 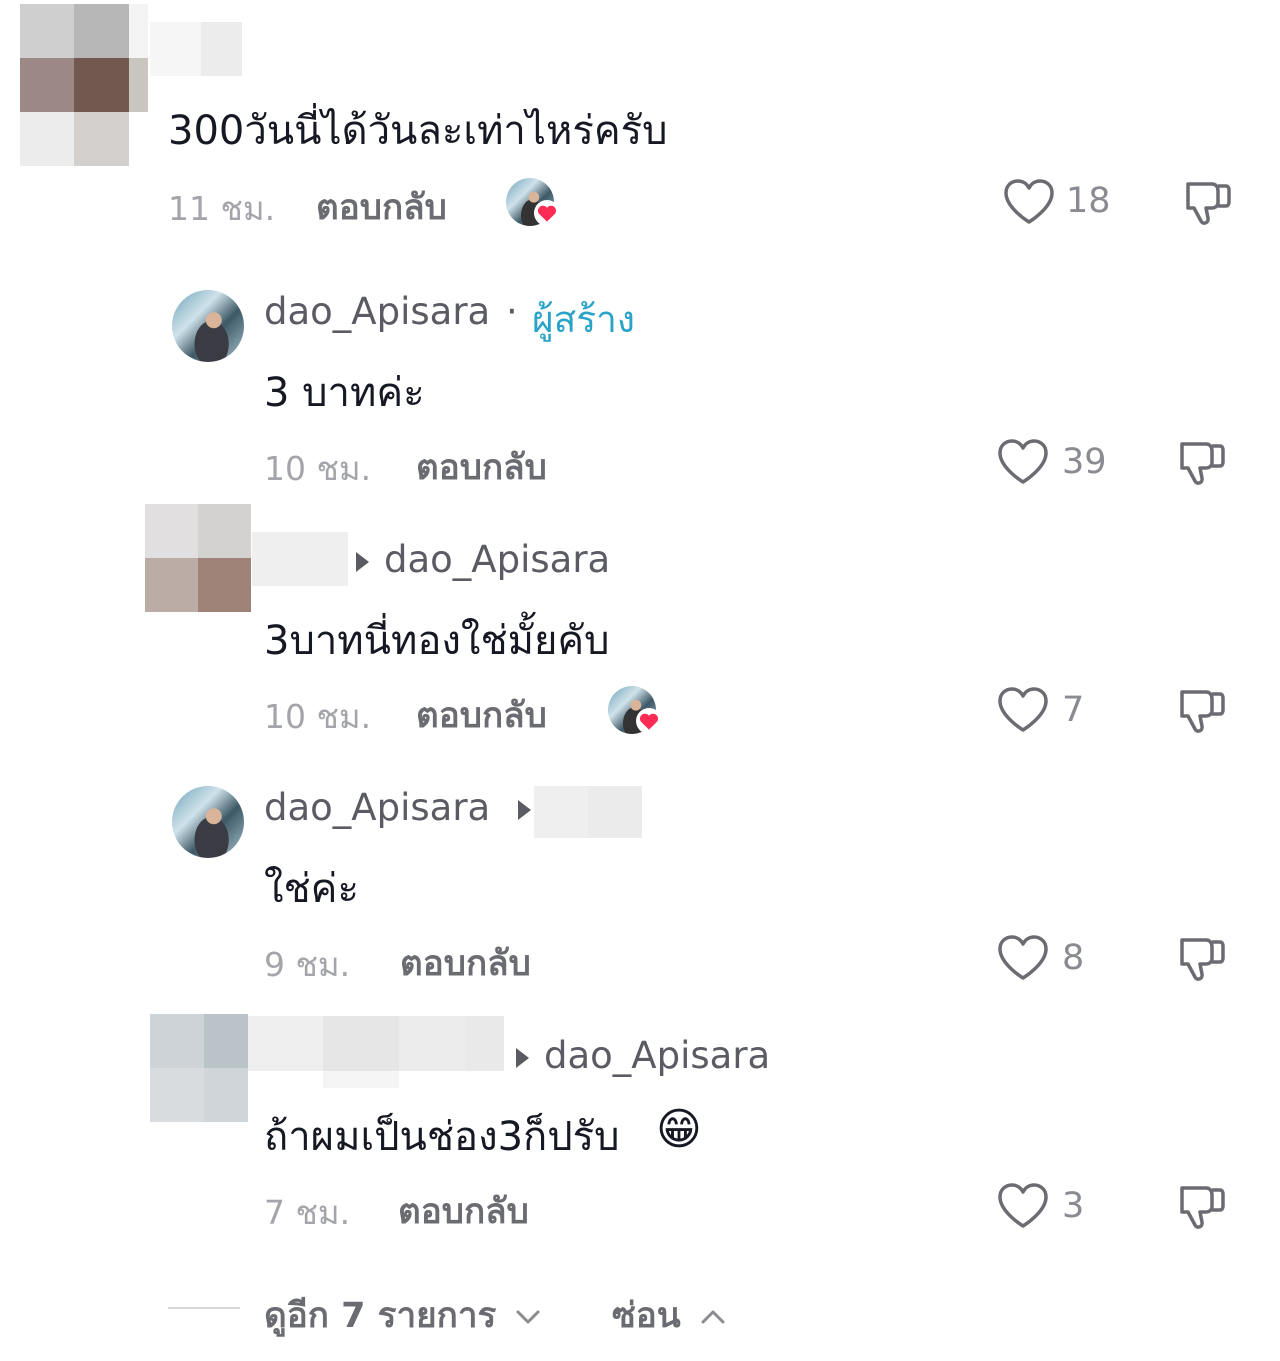 I want to click on like-count: 3, so click(x=1073, y=1206).